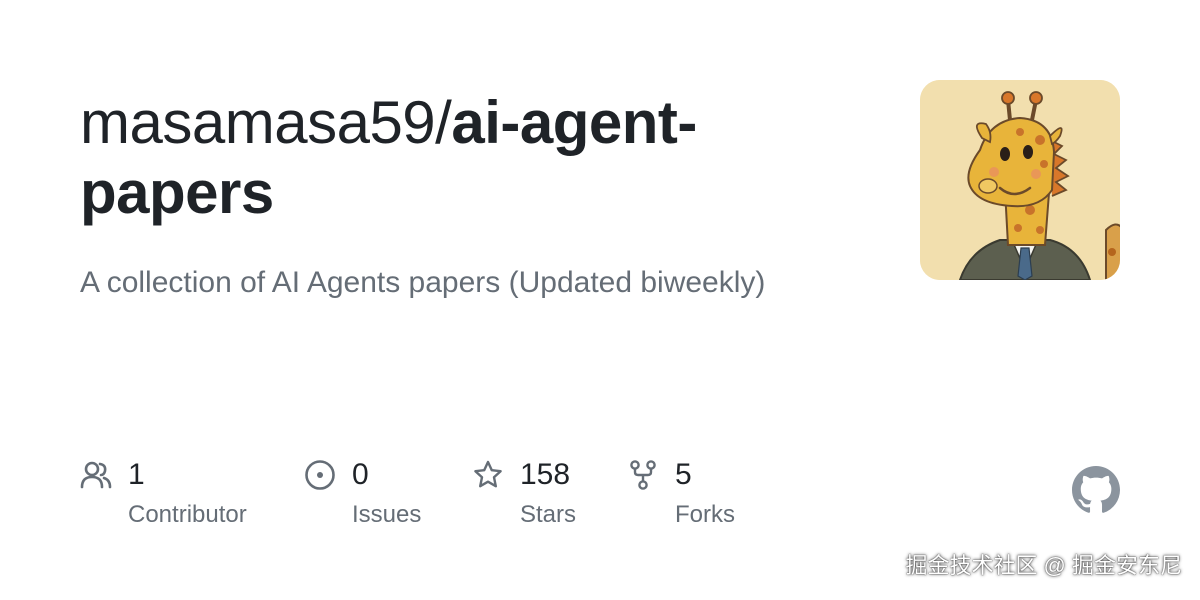  Describe the element at coordinates (705, 514) in the screenshot. I see `stat-label: Forks` at that location.